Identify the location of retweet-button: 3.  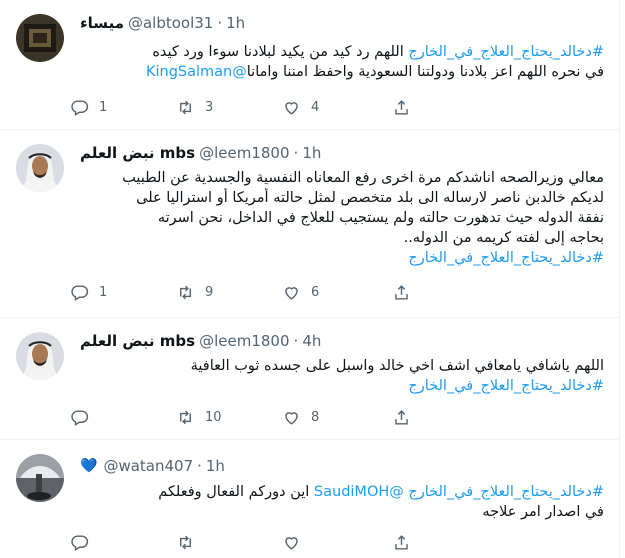
(229, 107).